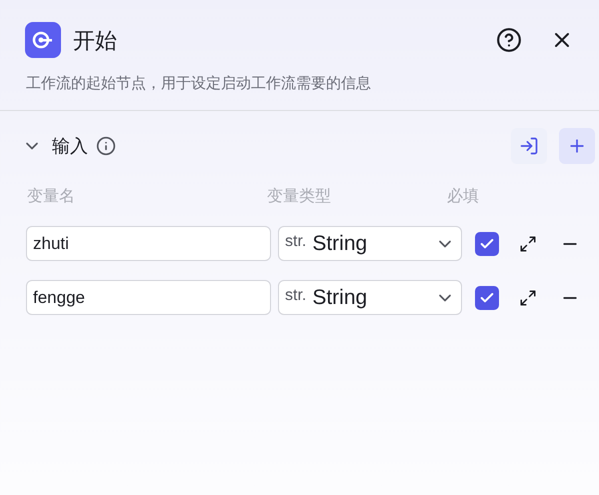 Image resolution: width=599 pixels, height=495 pixels. Describe the element at coordinates (95, 40) in the screenshot. I see `panel-title: 开始` at that location.